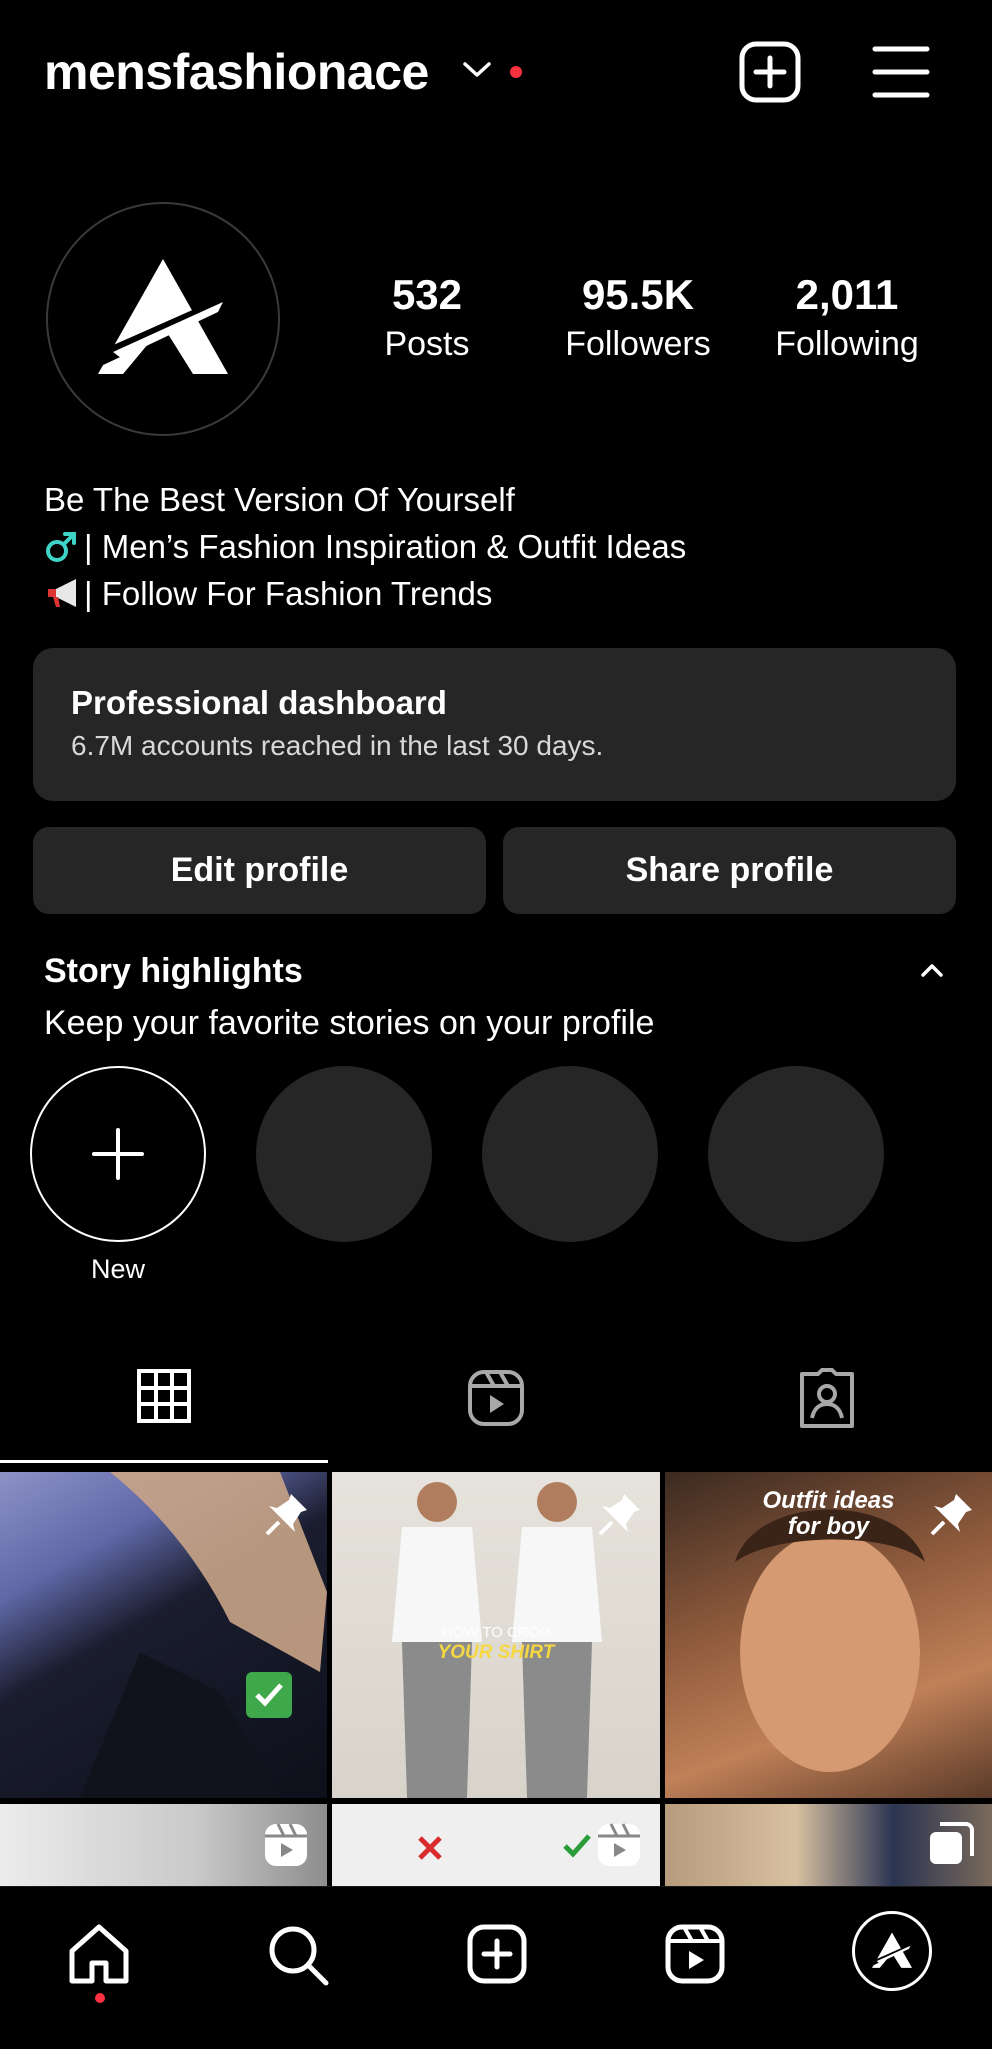 The width and height of the screenshot is (992, 2049). Describe the element at coordinates (770, 72) in the screenshot. I see `create-post-icon` at that location.